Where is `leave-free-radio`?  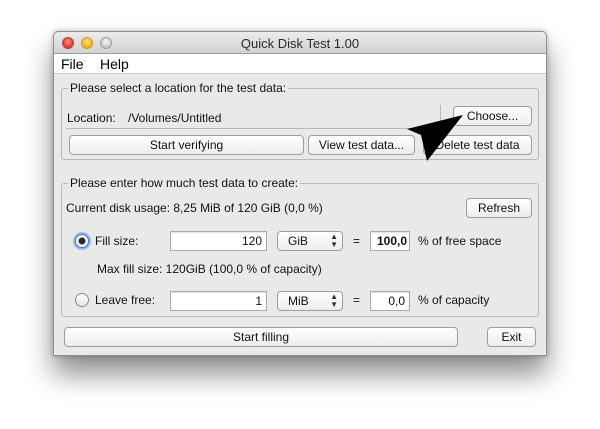 leave-free-radio is located at coordinates (82, 300).